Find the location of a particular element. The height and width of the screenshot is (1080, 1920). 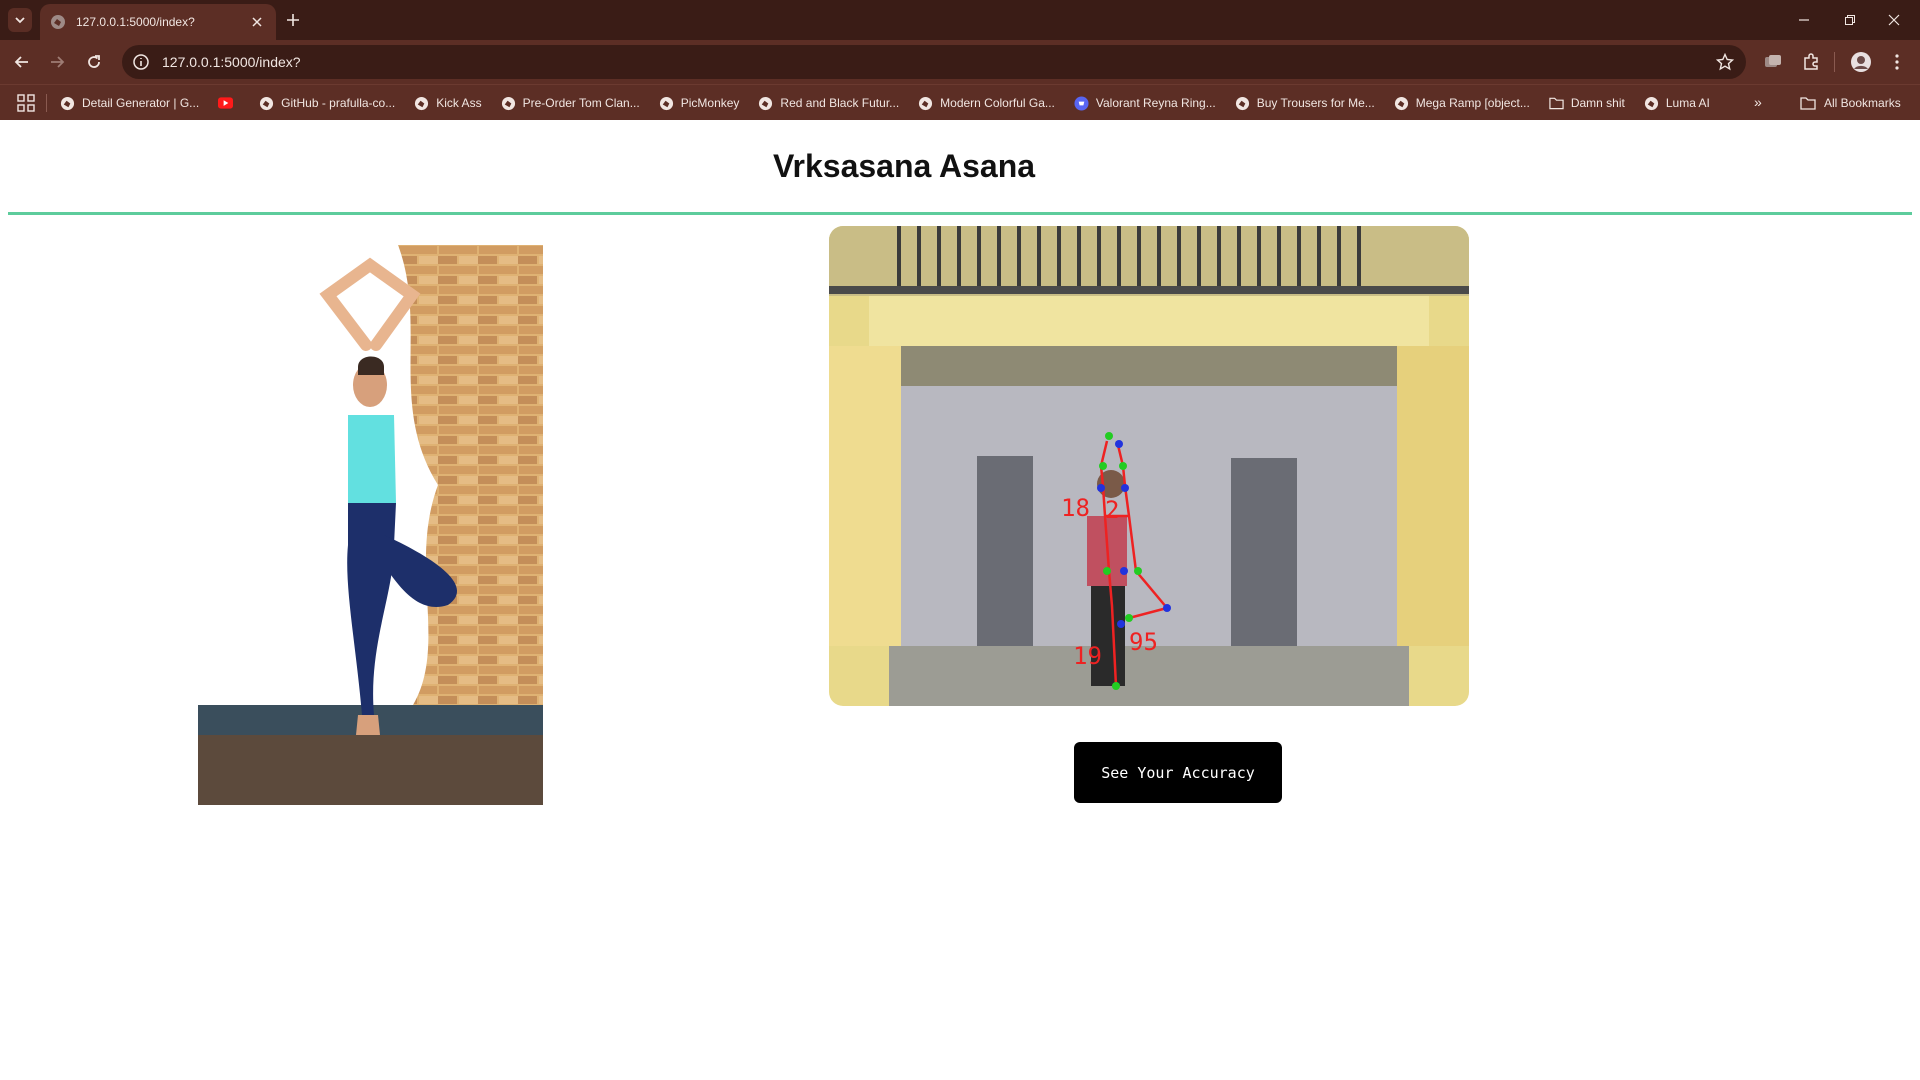

address-bar: 127.0.0.1:5000/index? is located at coordinates (934, 62).